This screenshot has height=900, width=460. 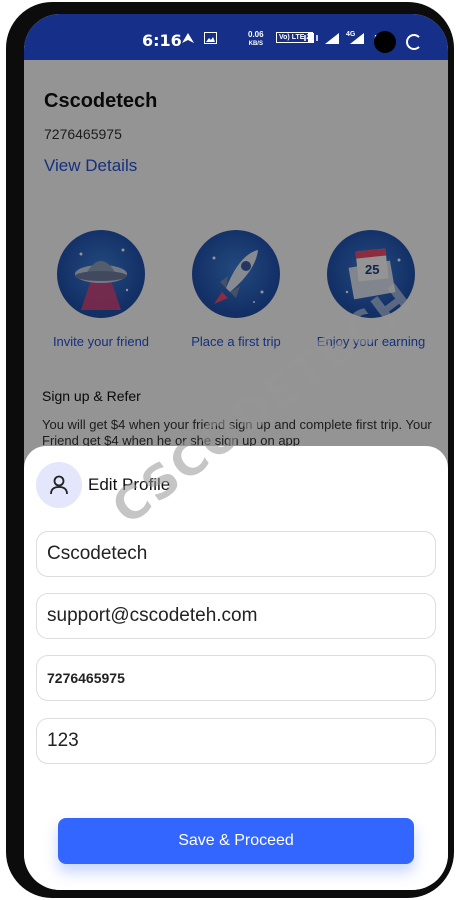 What do you see at coordinates (255, 44) in the screenshot?
I see `speed-unit: KB/S` at bounding box center [255, 44].